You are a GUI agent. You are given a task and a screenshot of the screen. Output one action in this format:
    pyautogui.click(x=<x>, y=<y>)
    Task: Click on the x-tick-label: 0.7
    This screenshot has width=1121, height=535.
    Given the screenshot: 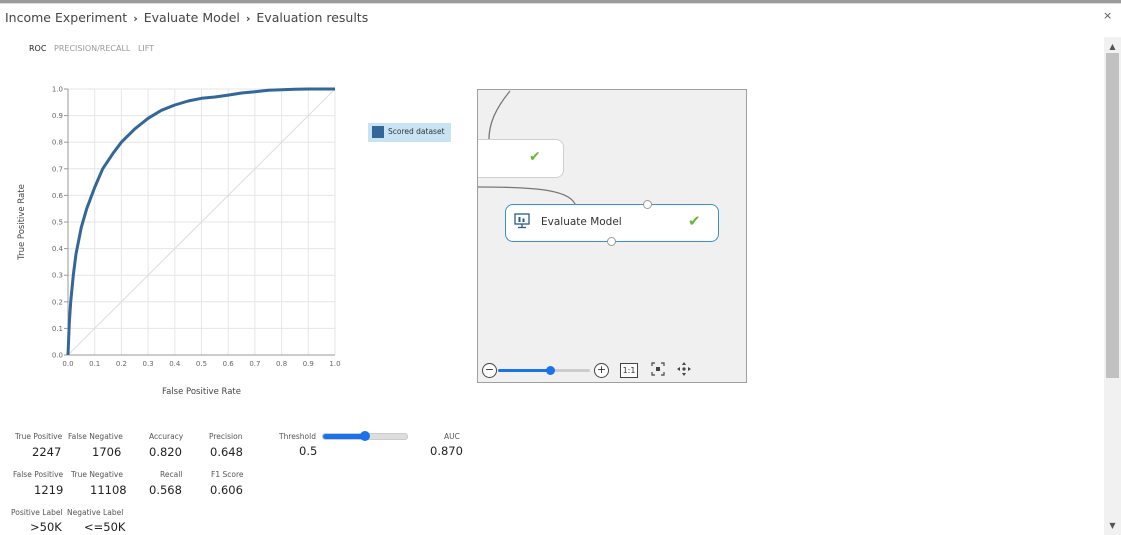 What is the action you would take?
    pyautogui.click(x=254, y=364)
    